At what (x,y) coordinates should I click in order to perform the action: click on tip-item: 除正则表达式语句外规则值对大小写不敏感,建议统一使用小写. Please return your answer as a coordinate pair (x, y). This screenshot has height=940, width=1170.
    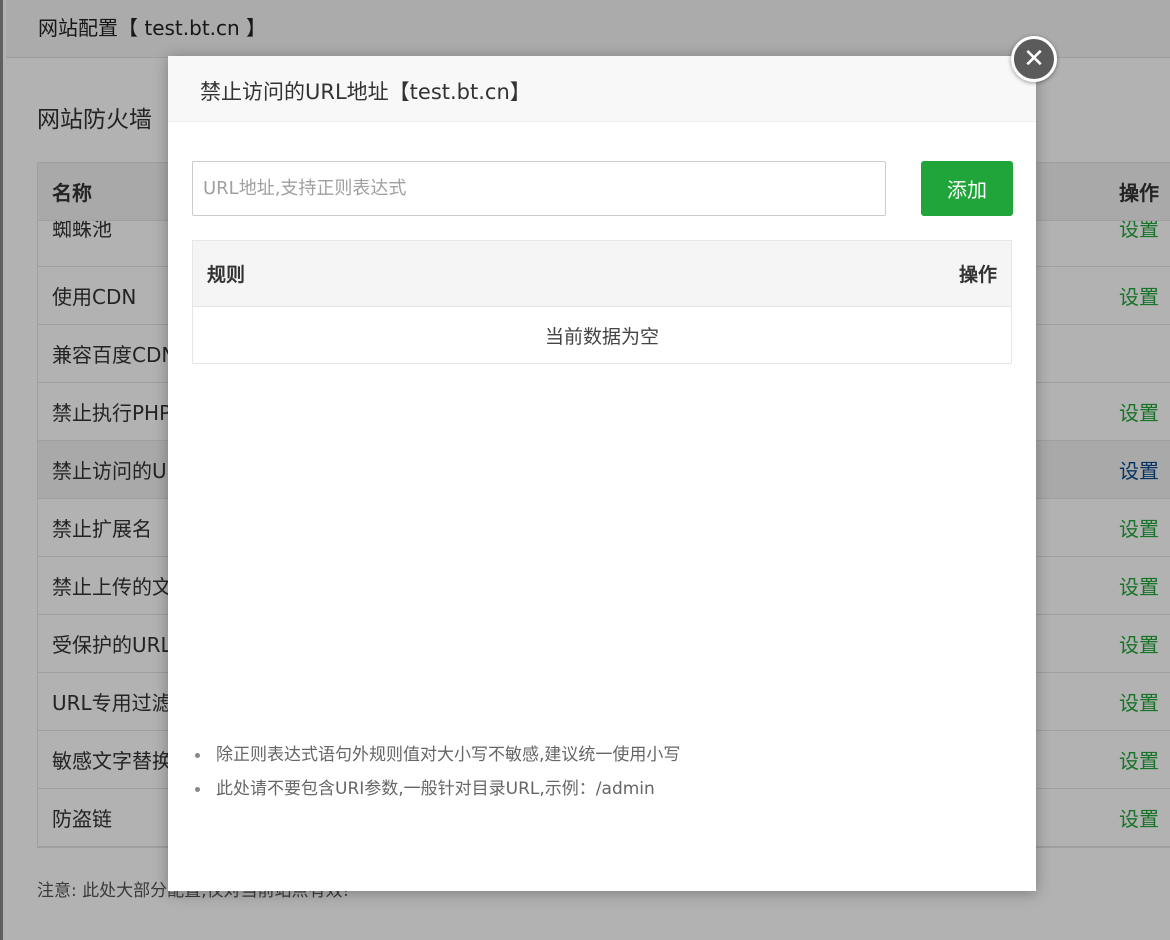
    Looking at the image, I should click on (436, 755).